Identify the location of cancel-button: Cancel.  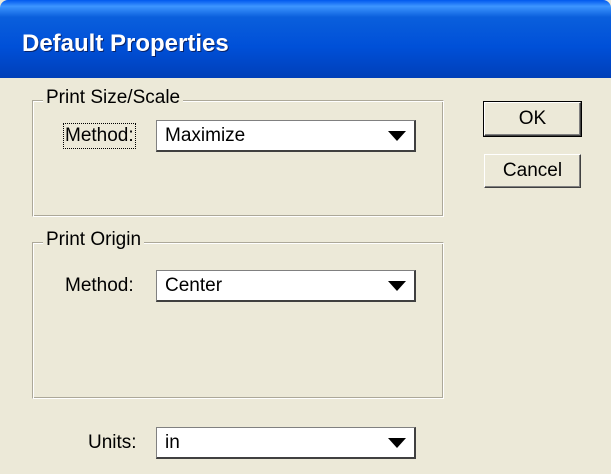
(532, 171).